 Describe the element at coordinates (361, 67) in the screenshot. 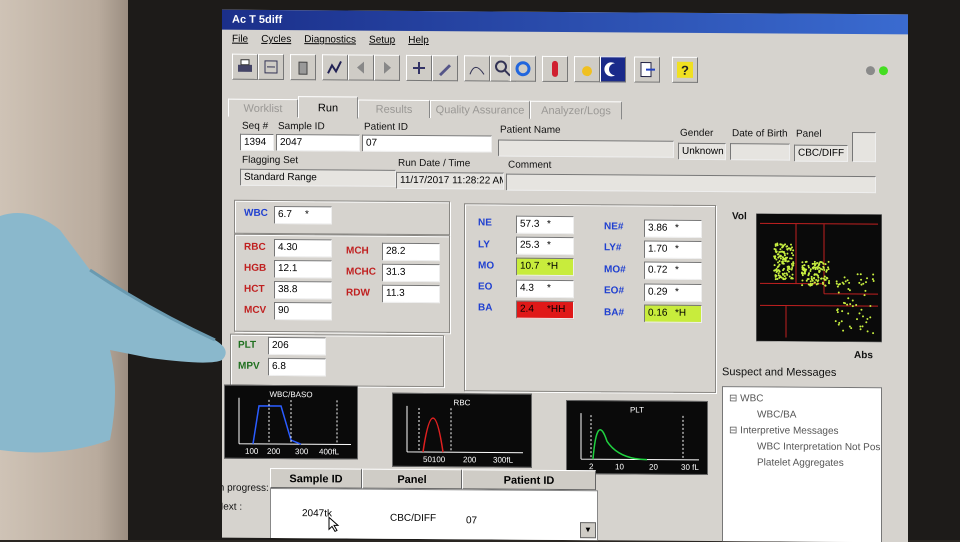

I see `prev-icon` at that location.